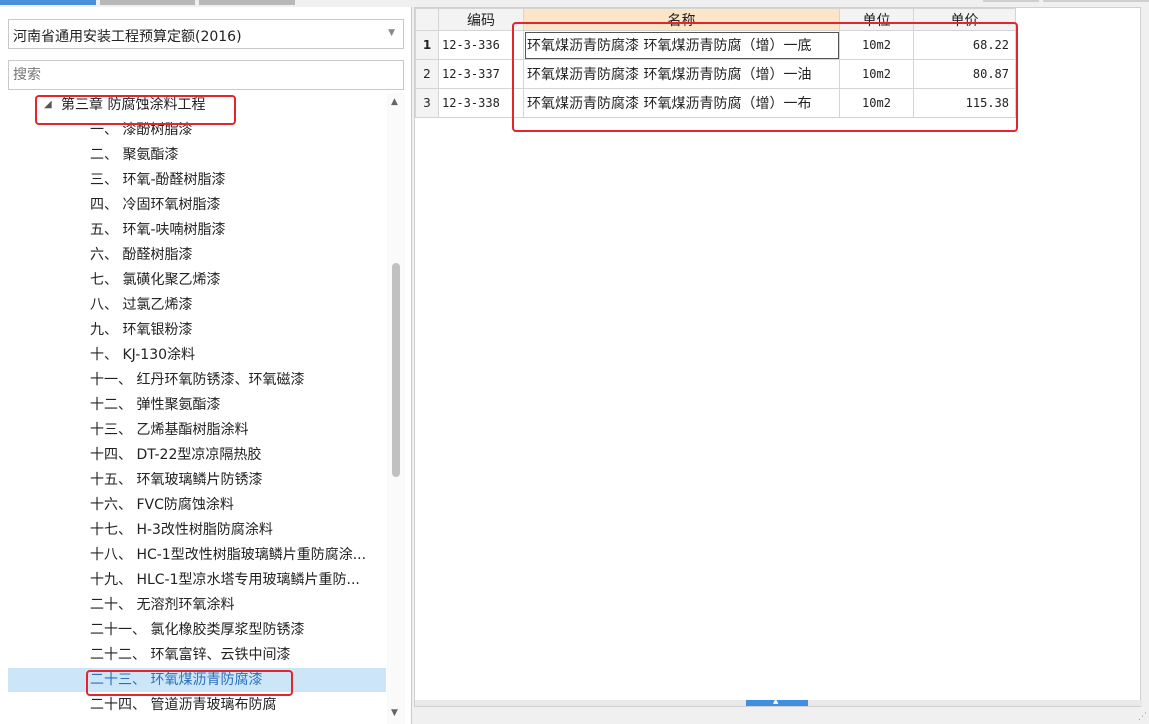 The width and height of the screenshot is (1149, 724). Describe the element at coordinates (427, 74) in the screenshot. I see `row-number: 2` at that location.